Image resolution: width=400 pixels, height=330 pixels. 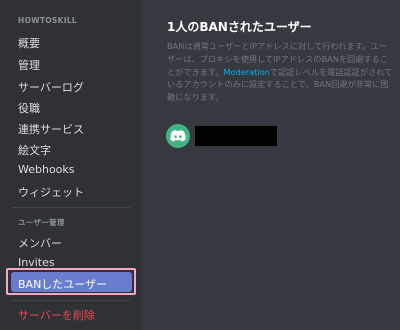 What do you see at coordinates (239, 27) in the screenshot?
I see `page-title: 1人のBANされたユーザー` at bounding box center [239, 27].